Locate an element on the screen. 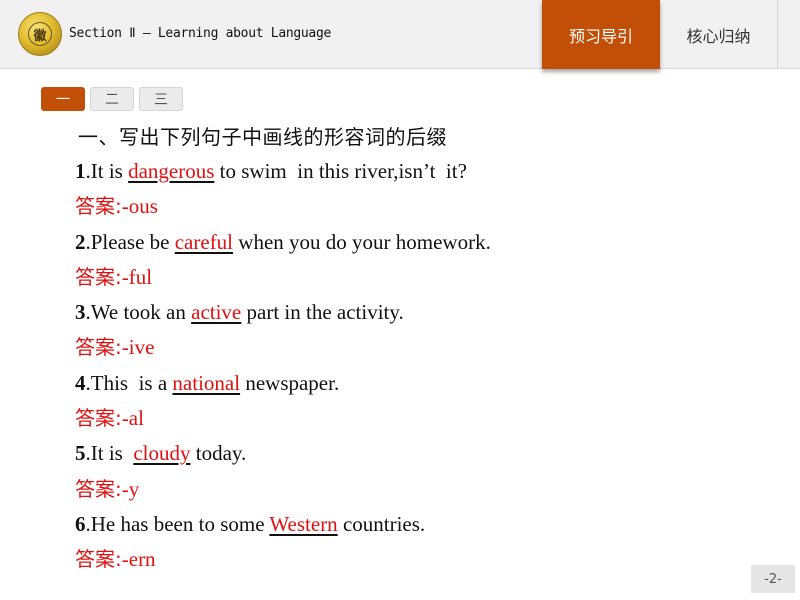 Image resolution: width=800 pixels, height=600 pixels. answer-4: 答案:-al is located at coordinates (425, 418).